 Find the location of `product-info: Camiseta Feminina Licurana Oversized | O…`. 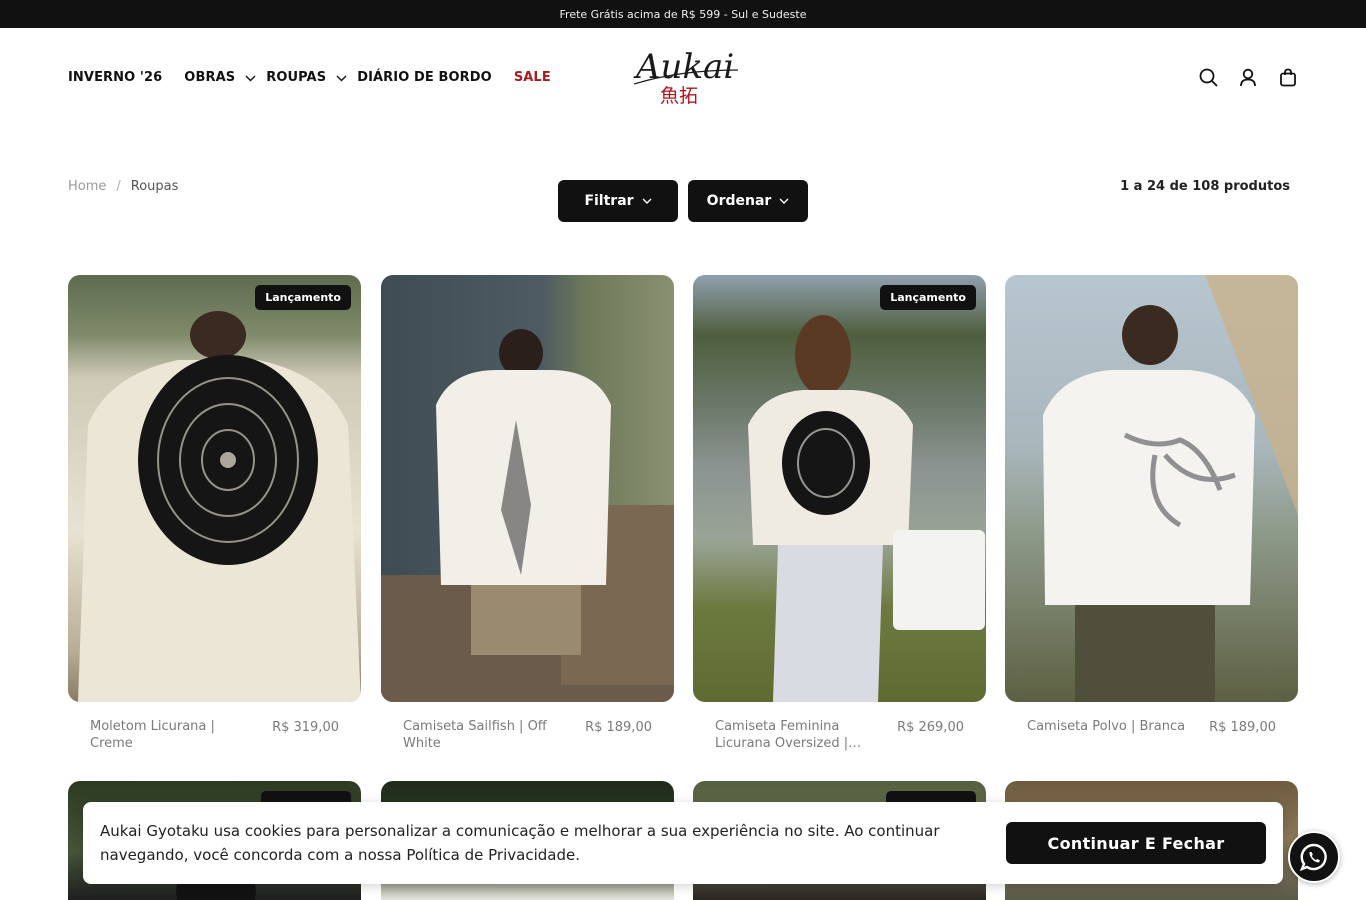

product-info: Camiseta Feminina Licurana Oversized | O… is located at coordinates (839, 727).